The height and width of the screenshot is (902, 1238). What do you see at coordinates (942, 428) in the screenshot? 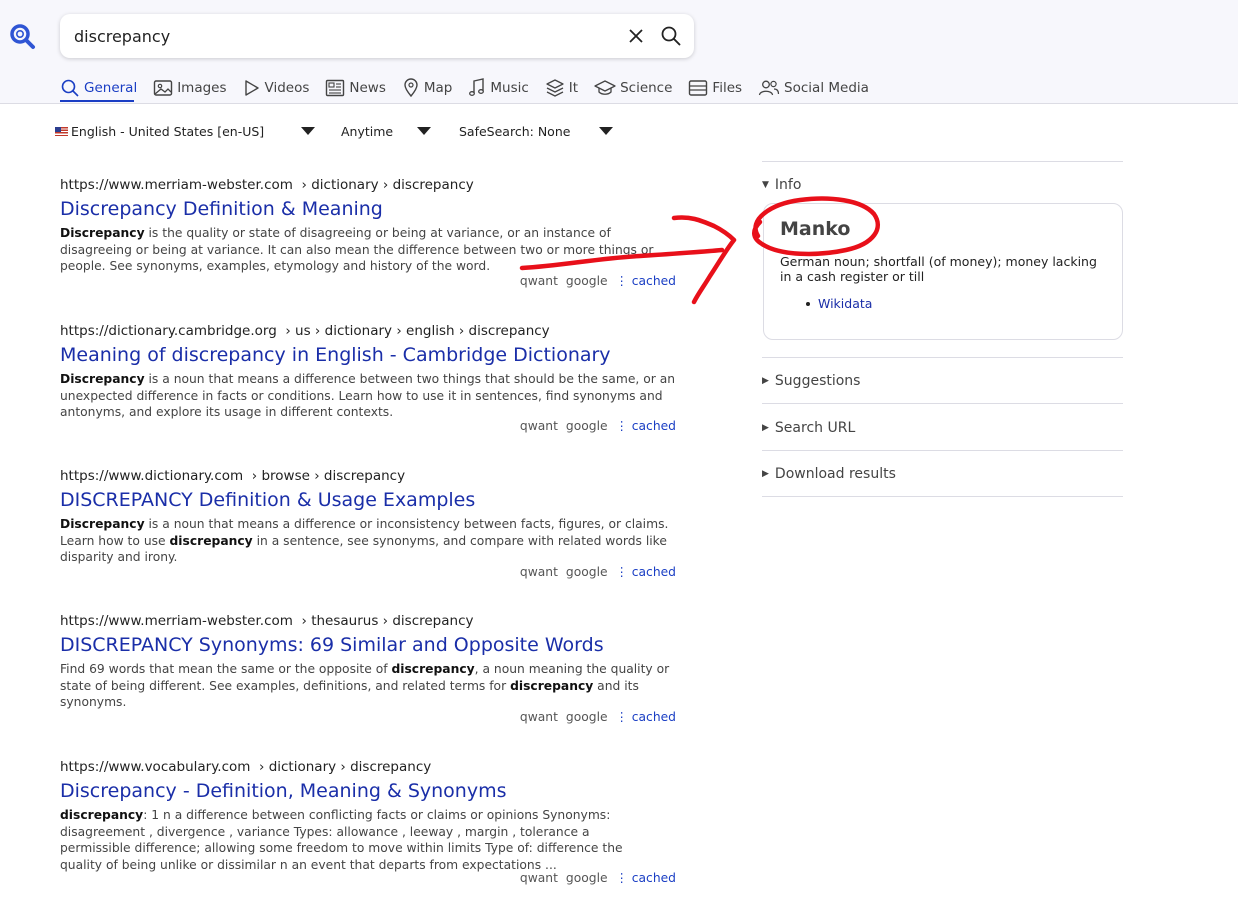
I see `search-url-toggle: ▶ Search URL` at bounding box center [942, 428].